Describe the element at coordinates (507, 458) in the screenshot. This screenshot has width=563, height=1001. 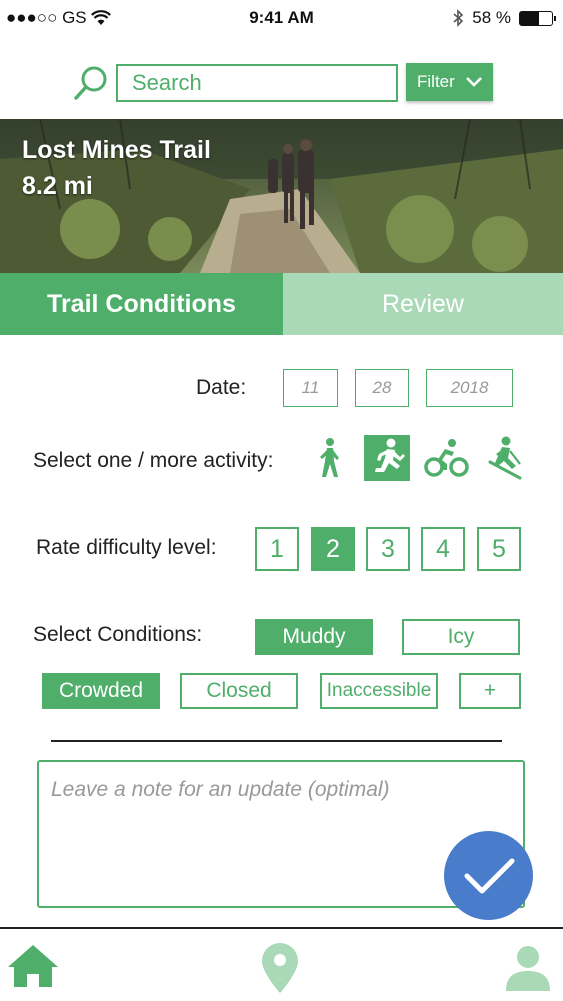
I see `skiing-icon` at that location.